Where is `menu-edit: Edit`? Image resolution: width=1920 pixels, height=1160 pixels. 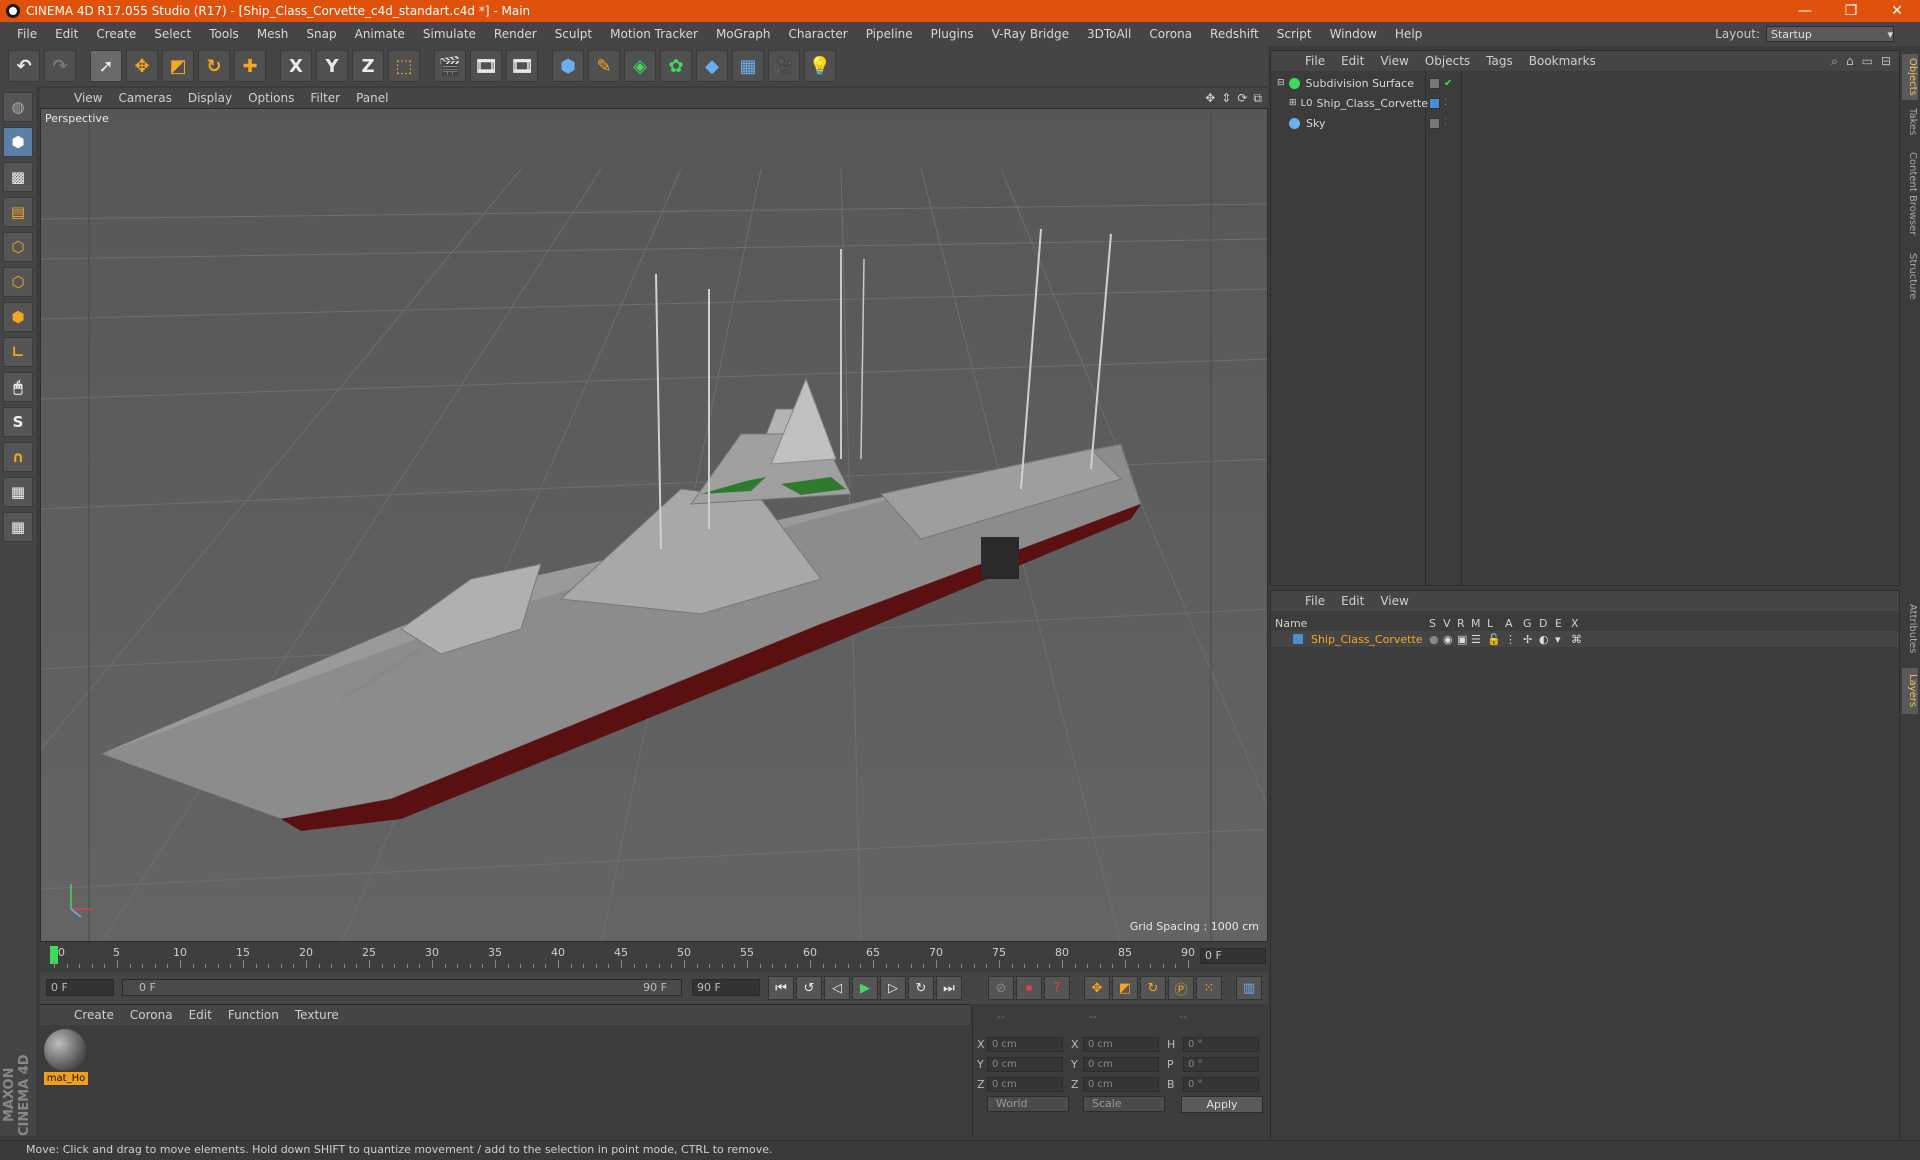 menu-edit: Edit is located at coordinates (66, 34).